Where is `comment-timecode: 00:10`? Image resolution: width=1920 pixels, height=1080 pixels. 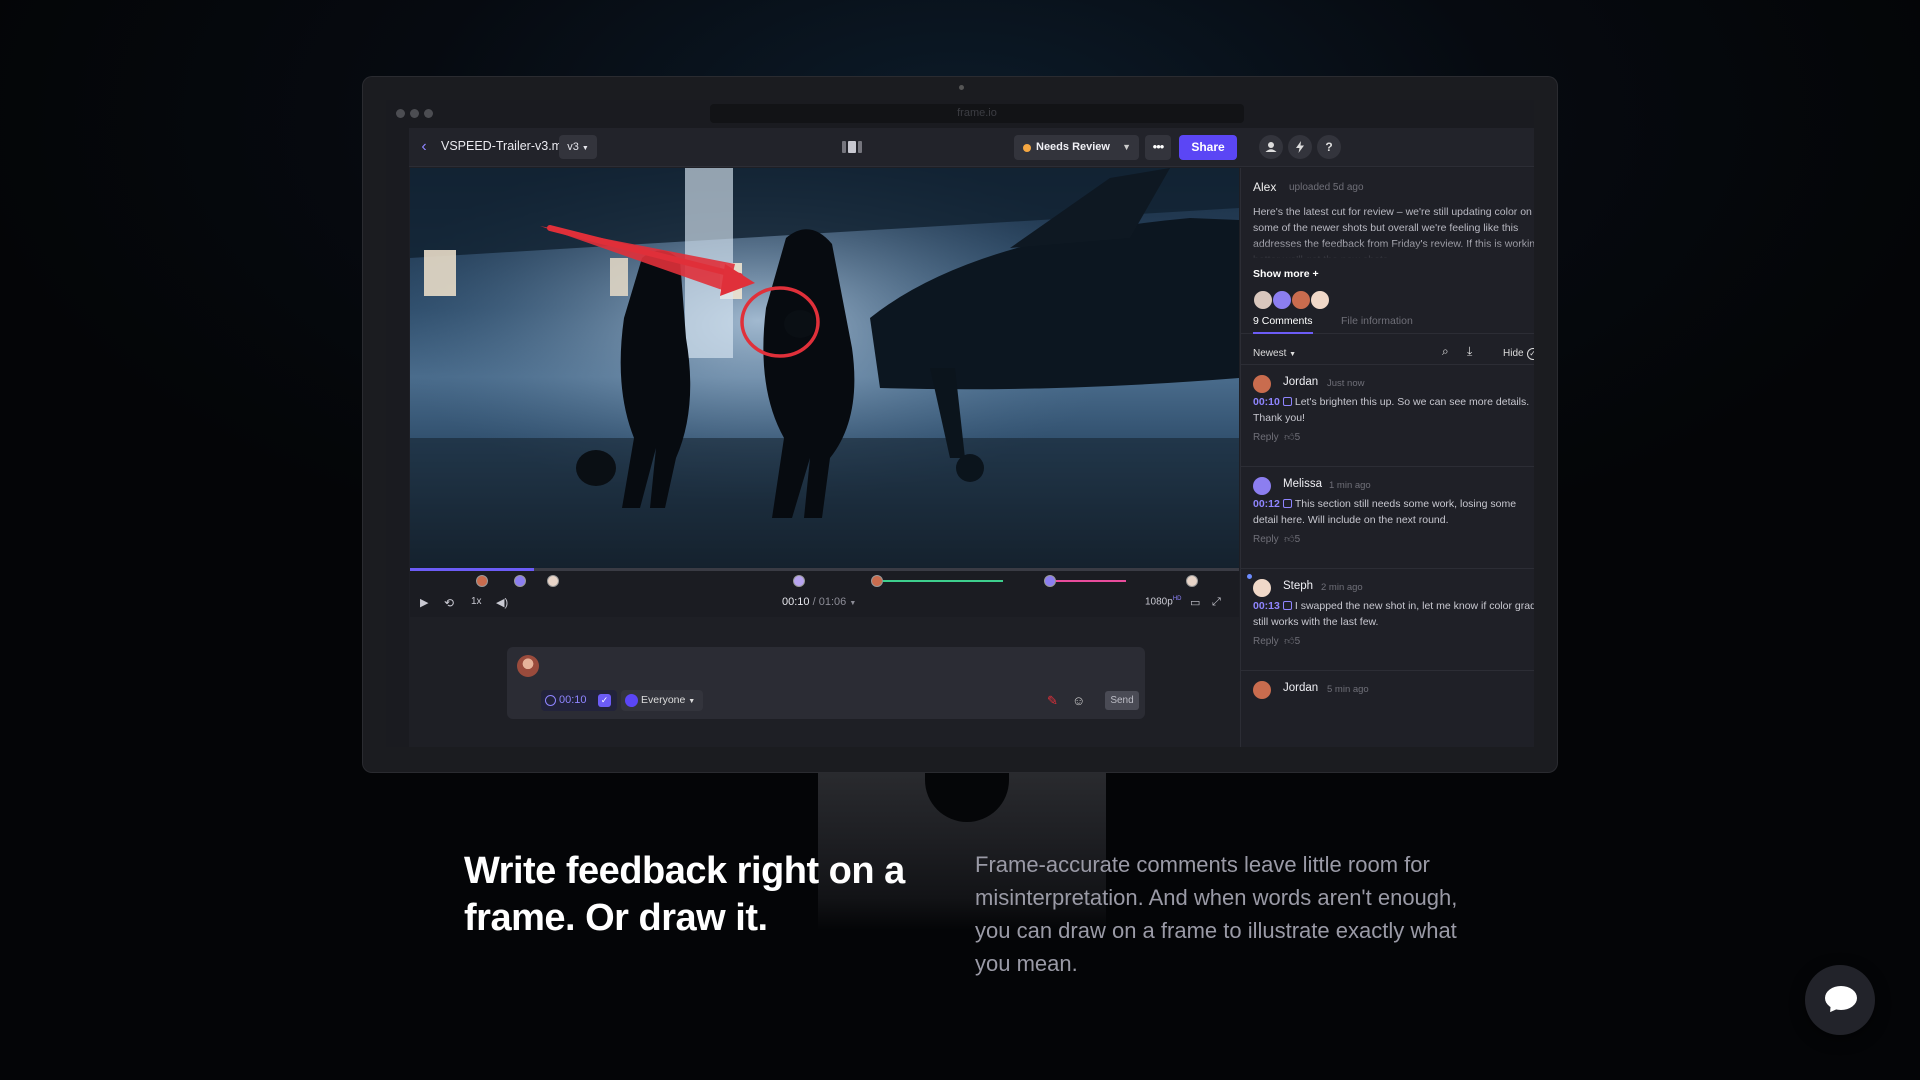
comment-timecode: 00:10 is located at coordinates (1266, 402).